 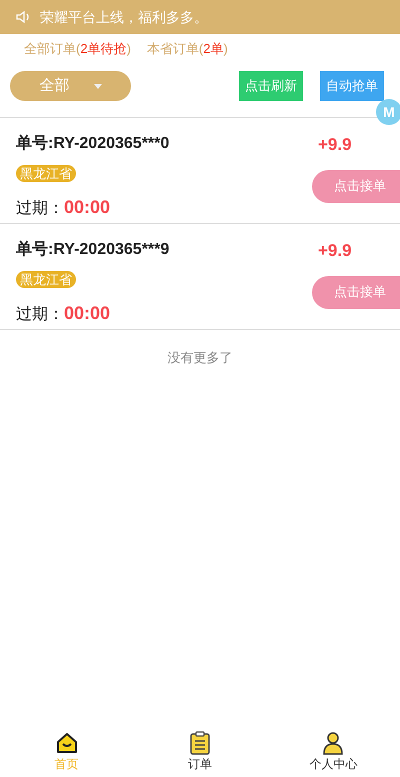 I want to click on nav-tab: 个人中心, so click(x=333, y=749).